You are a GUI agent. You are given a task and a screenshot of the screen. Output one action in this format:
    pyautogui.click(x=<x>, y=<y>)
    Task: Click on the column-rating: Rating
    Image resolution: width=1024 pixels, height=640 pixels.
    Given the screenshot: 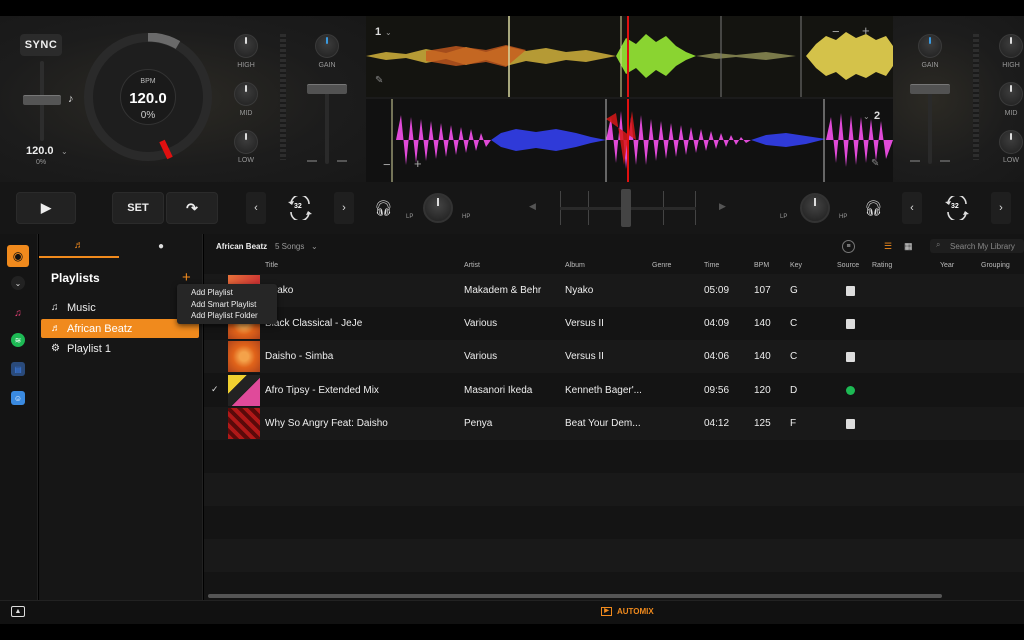 What is the action you would take?
    pyautogui.click(x=882, y=265)
    